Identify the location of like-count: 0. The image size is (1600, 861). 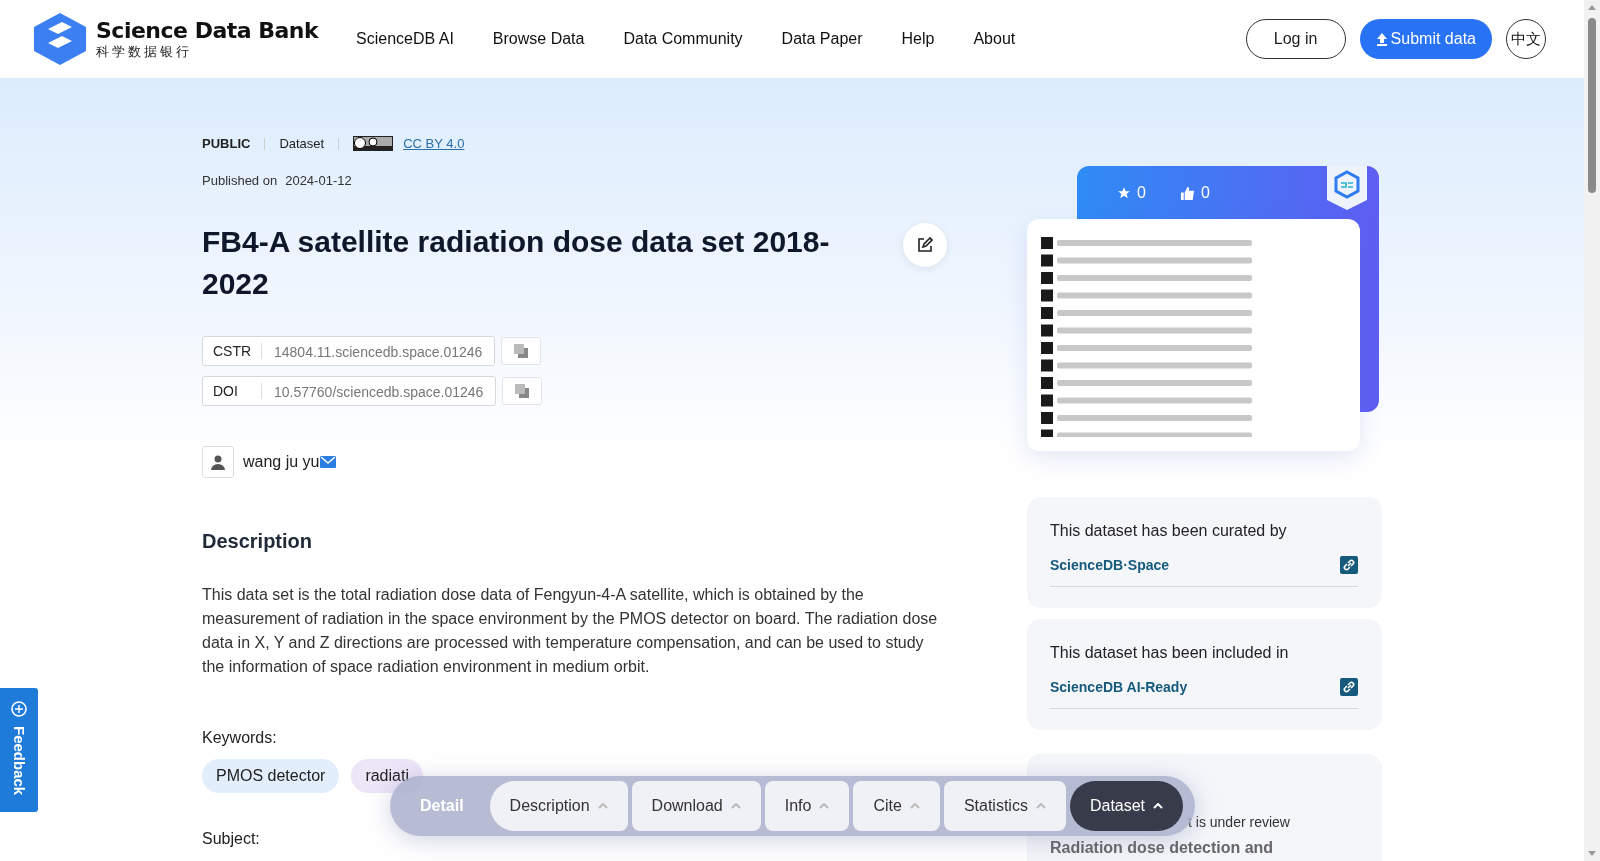
(1194, 193).